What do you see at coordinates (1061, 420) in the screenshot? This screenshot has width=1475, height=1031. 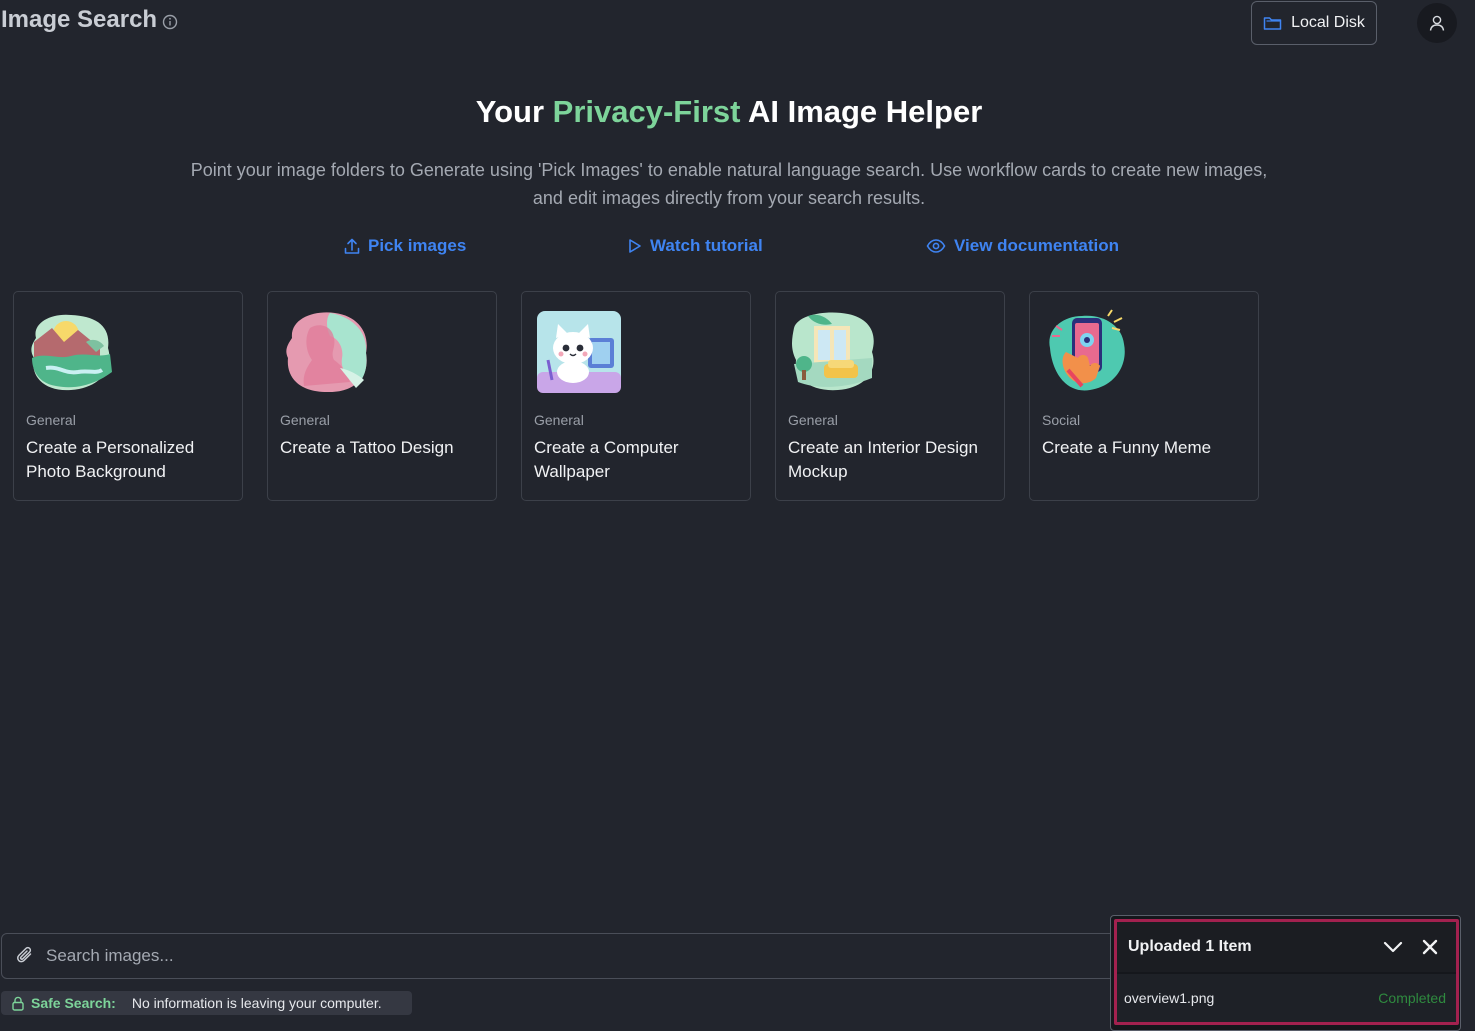 I see `card-category: Social` at bounding box center [1061, 420].